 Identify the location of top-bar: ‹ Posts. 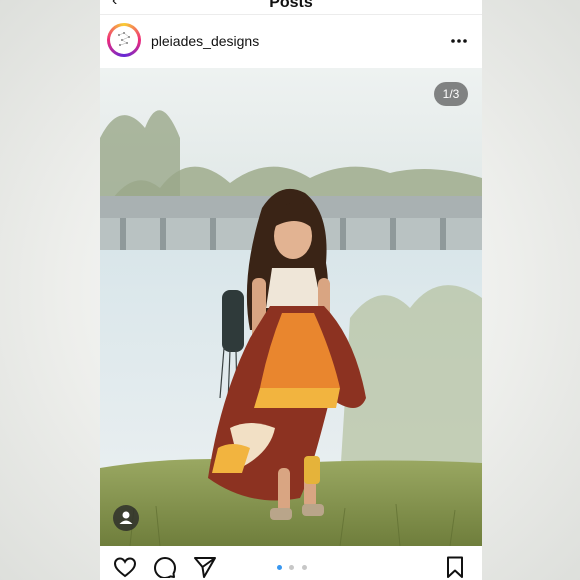
(291, 7).